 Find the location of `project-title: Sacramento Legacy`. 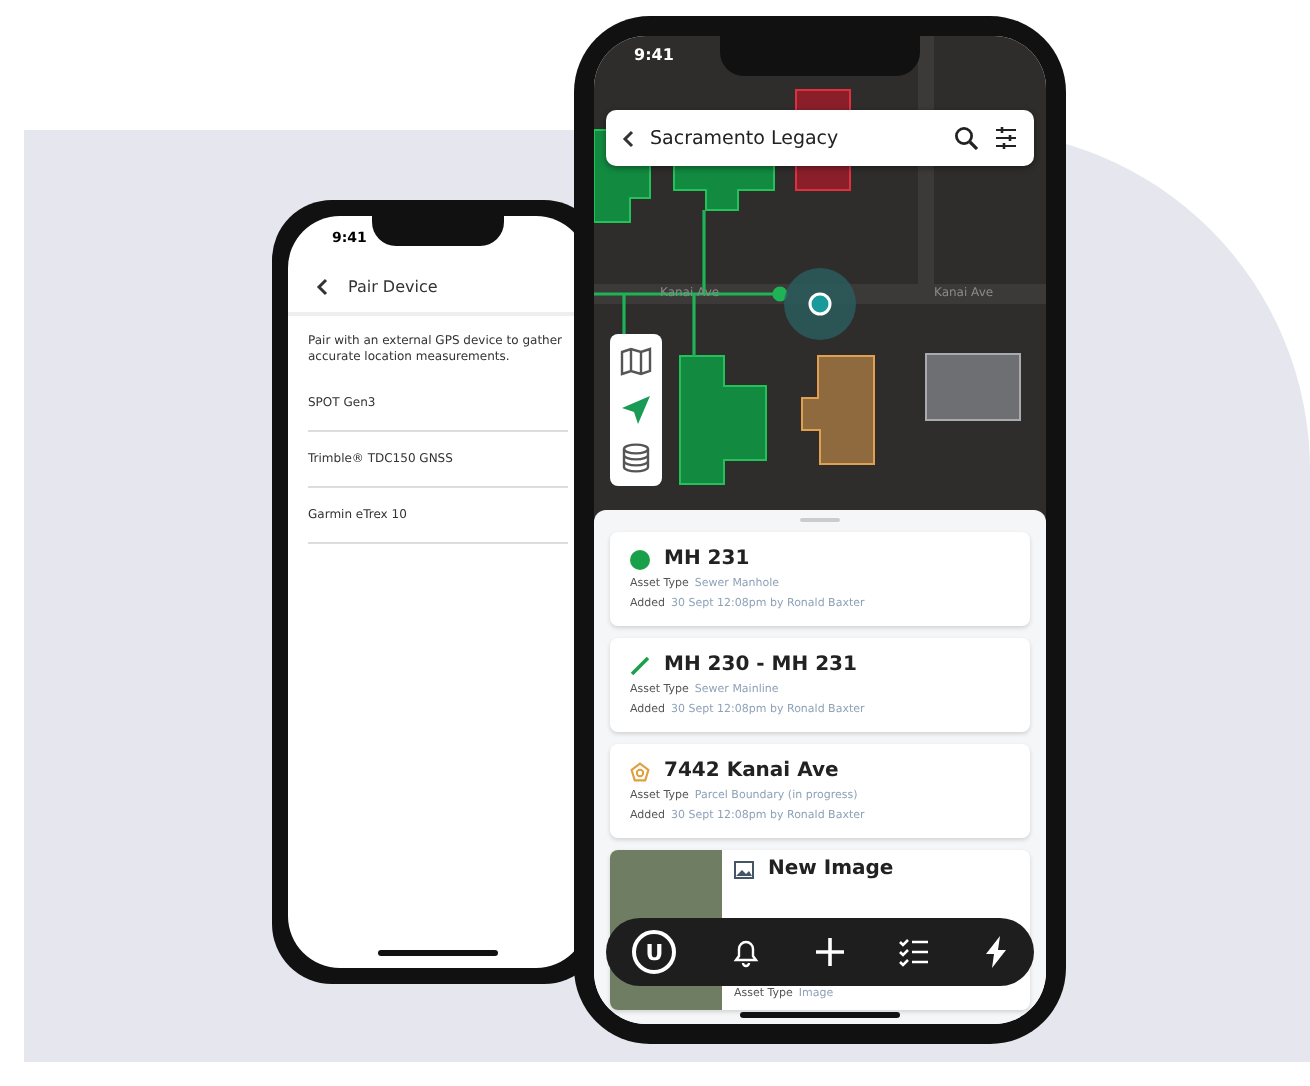

project-title: Sacramento Legacy is located at coordinates (745, 138).